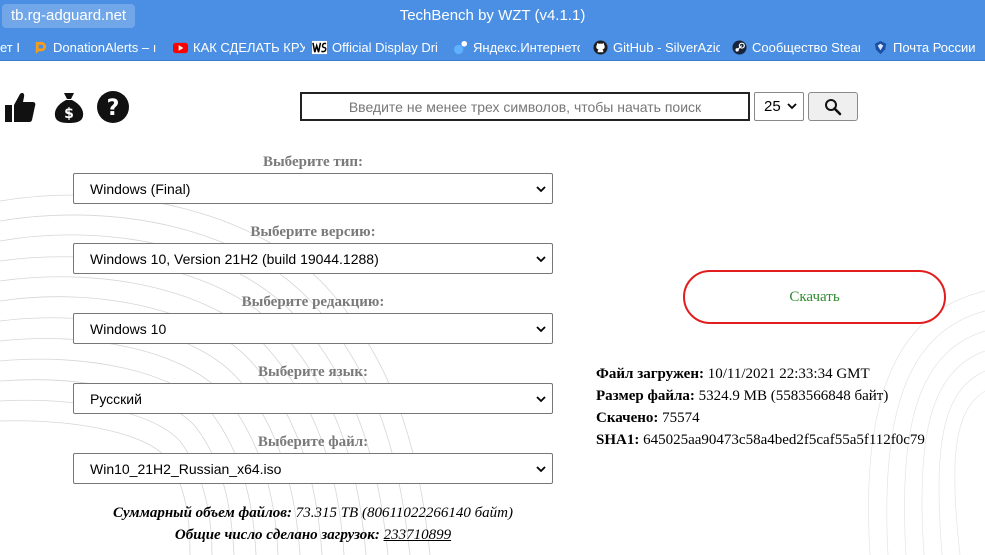 This screenshot has width=985, height=555. What do you see at coordinates (116, 398) in the screenshot?
I see `language-select-value: Русский` at bounding box center [116, 398].